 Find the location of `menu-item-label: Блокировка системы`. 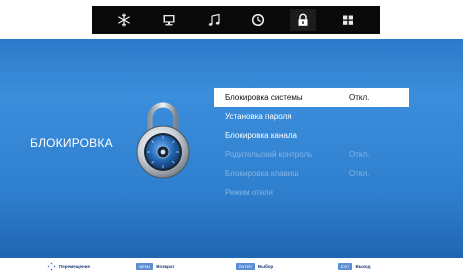

menu-item-label: Блокировка системы is located at coordinates (264, 97).